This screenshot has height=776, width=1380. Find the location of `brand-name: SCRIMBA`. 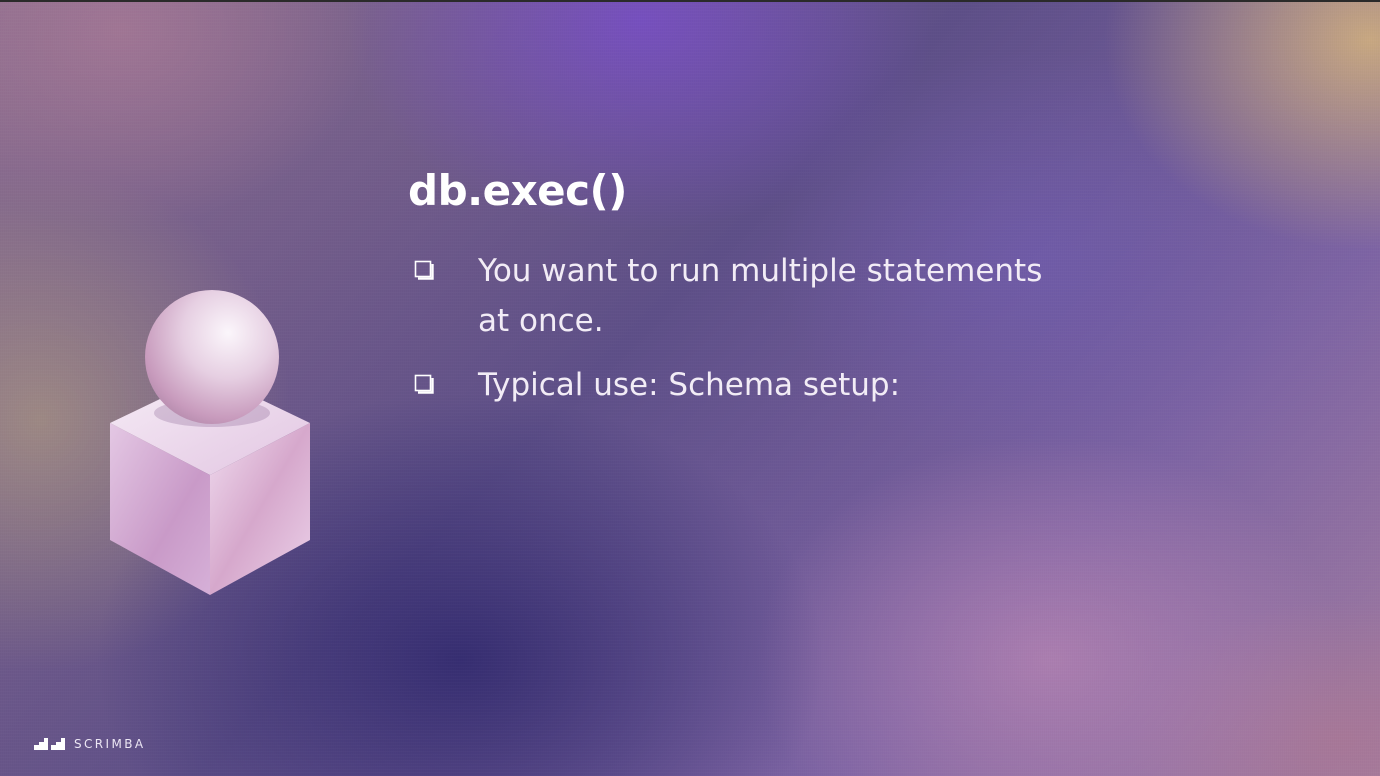

brand-name: SCRIMBA is located at coordinates (110, 744).